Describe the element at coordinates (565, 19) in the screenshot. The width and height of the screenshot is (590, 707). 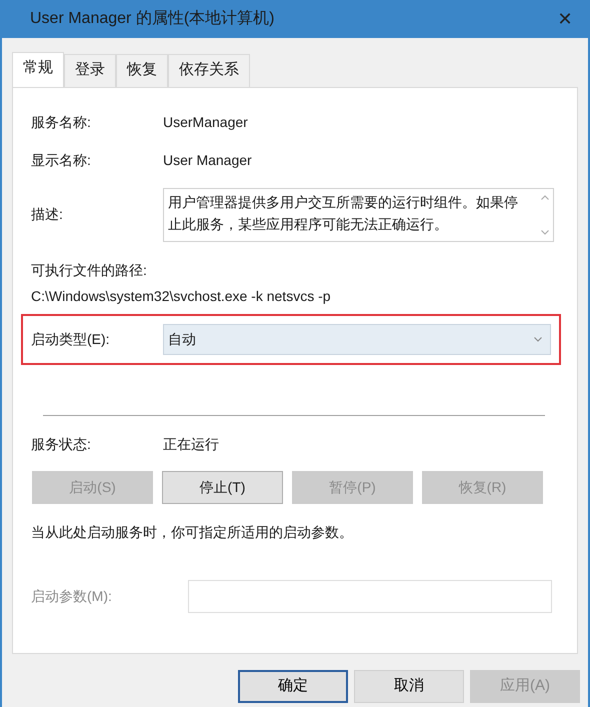
I see `close-button: ✕` at that location.